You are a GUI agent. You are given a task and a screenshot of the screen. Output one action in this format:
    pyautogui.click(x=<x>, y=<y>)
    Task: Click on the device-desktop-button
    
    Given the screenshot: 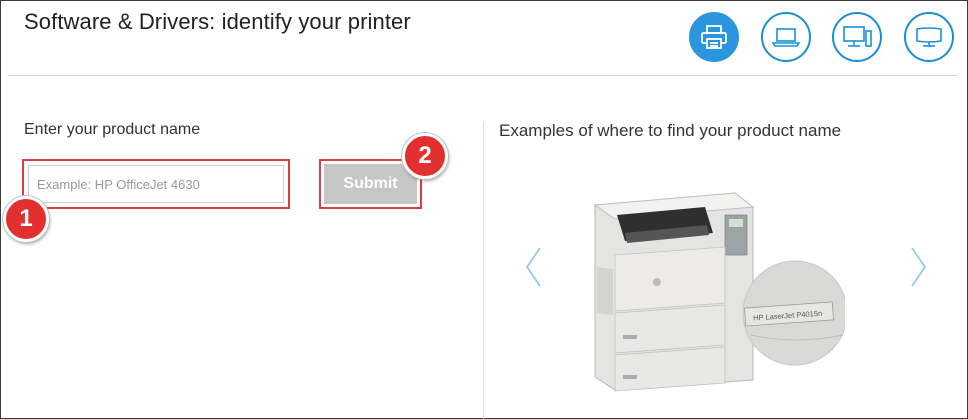 What is the action you would take?
    pyautogui.click(x=857, y=37)
    